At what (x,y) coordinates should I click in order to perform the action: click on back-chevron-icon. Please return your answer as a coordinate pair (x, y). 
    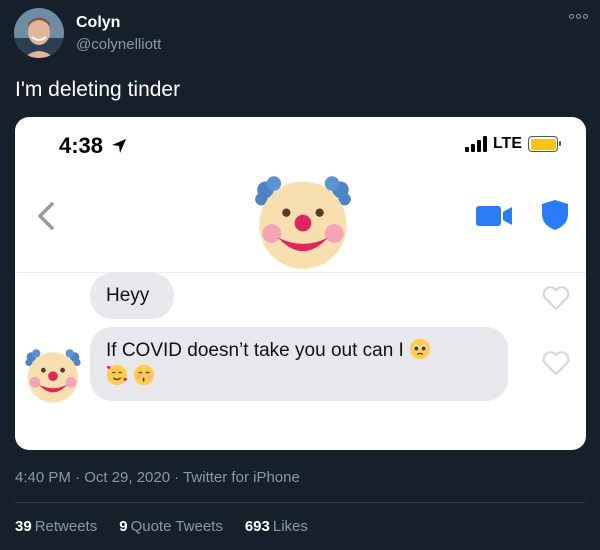
    Looking at the image, I should click on (46, 216).